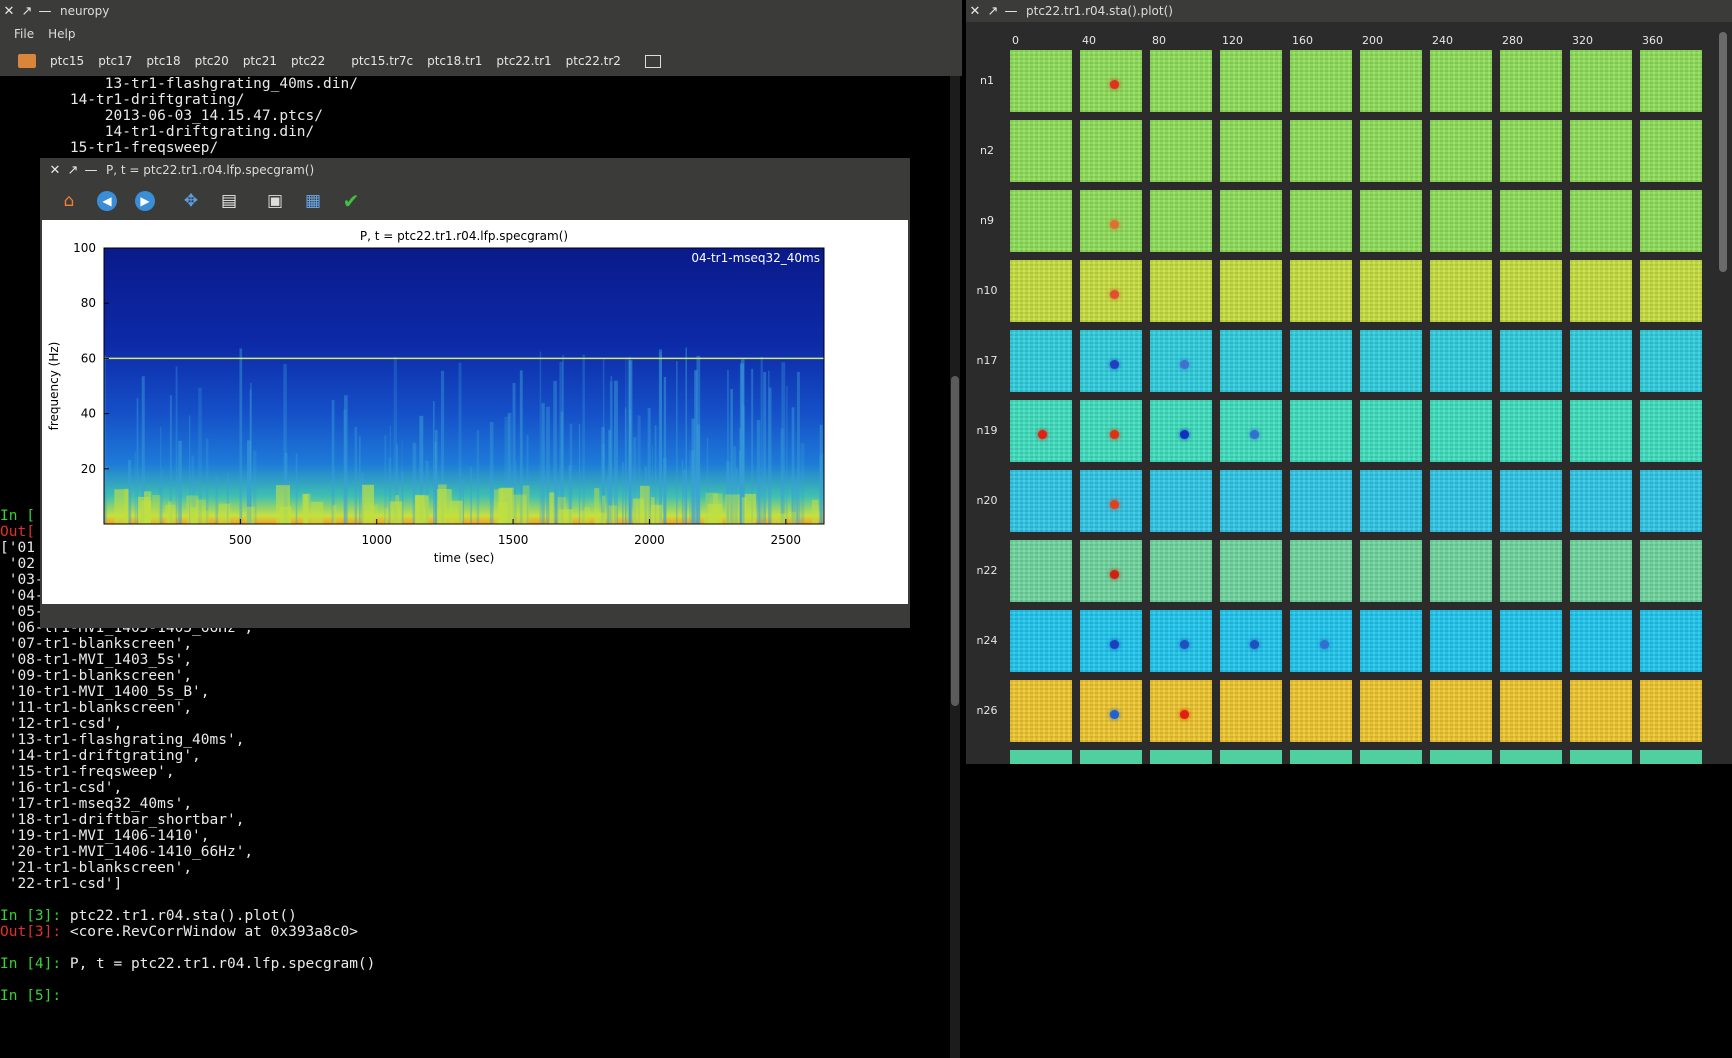 This screenshot has height=1058, width=1732. I want to click on subplots-icon: ▣, so click(275, 201).